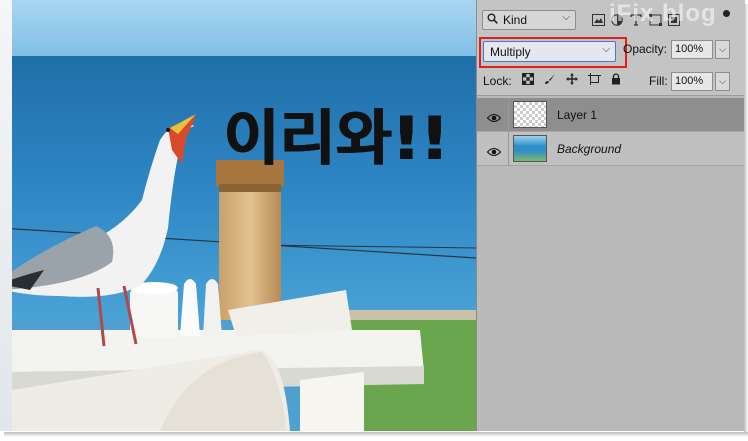  Describe the element at coordinates (515, 20) in the screenshot. I see `layer-filter-label: Kind` at that location.